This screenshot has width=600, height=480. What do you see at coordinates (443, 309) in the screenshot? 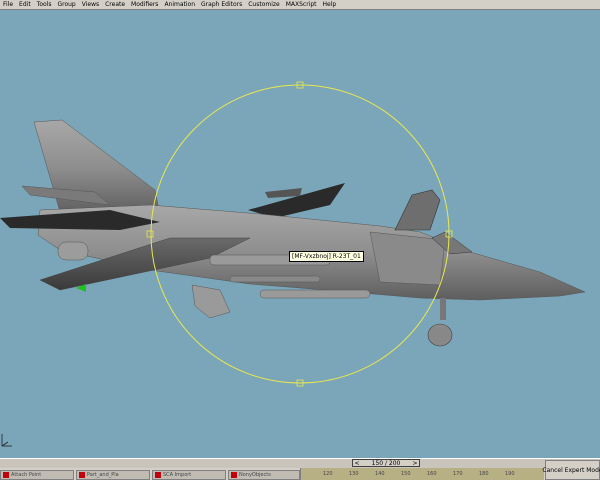
I see `nose-gear-strut` at bounding box center [443, 309].